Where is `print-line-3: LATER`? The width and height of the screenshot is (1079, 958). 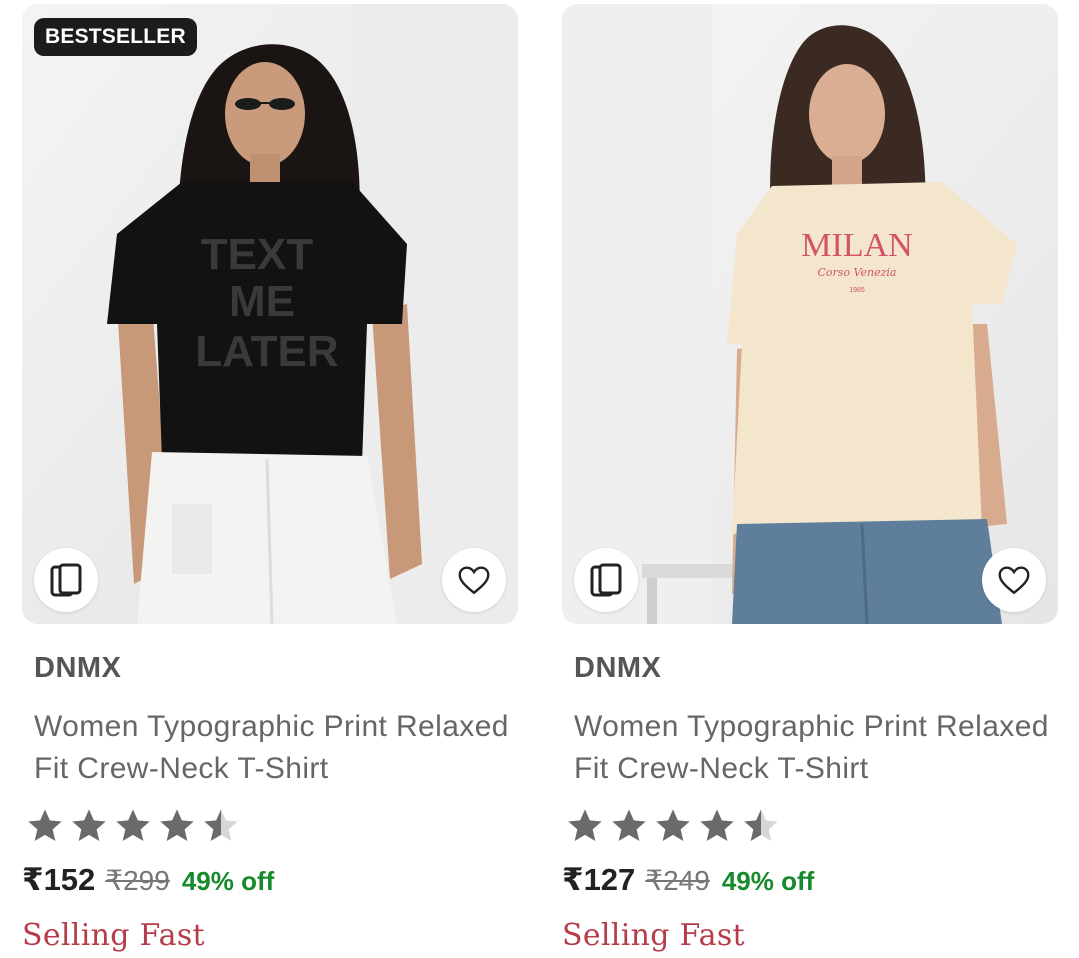 print-line-3: LATER is located at coordinates (266, 351).